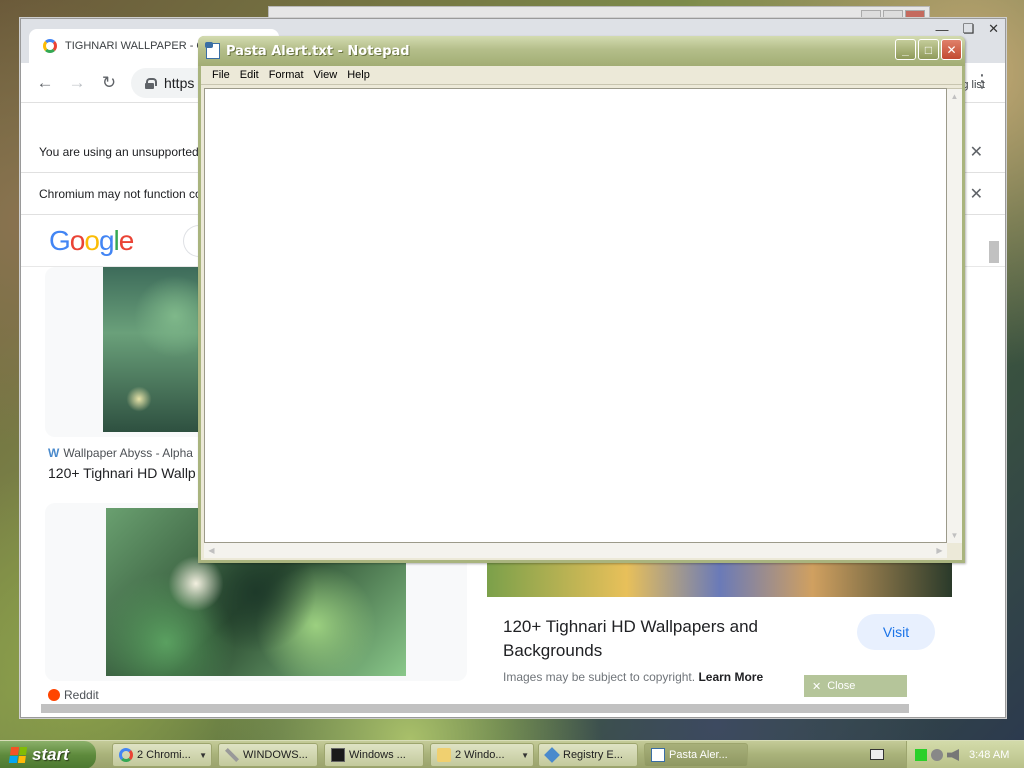 The width and height of the screenshot is (1024, 768). Describe the element at coordinates (730, 677) in the screenshot. I see `learn-more-link: Learn More` at that location.